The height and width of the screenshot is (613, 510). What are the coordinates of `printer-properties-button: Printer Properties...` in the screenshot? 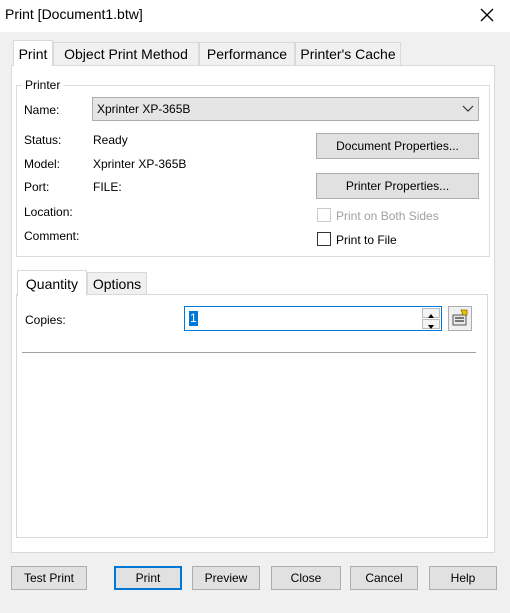 It's located at (397, 186).